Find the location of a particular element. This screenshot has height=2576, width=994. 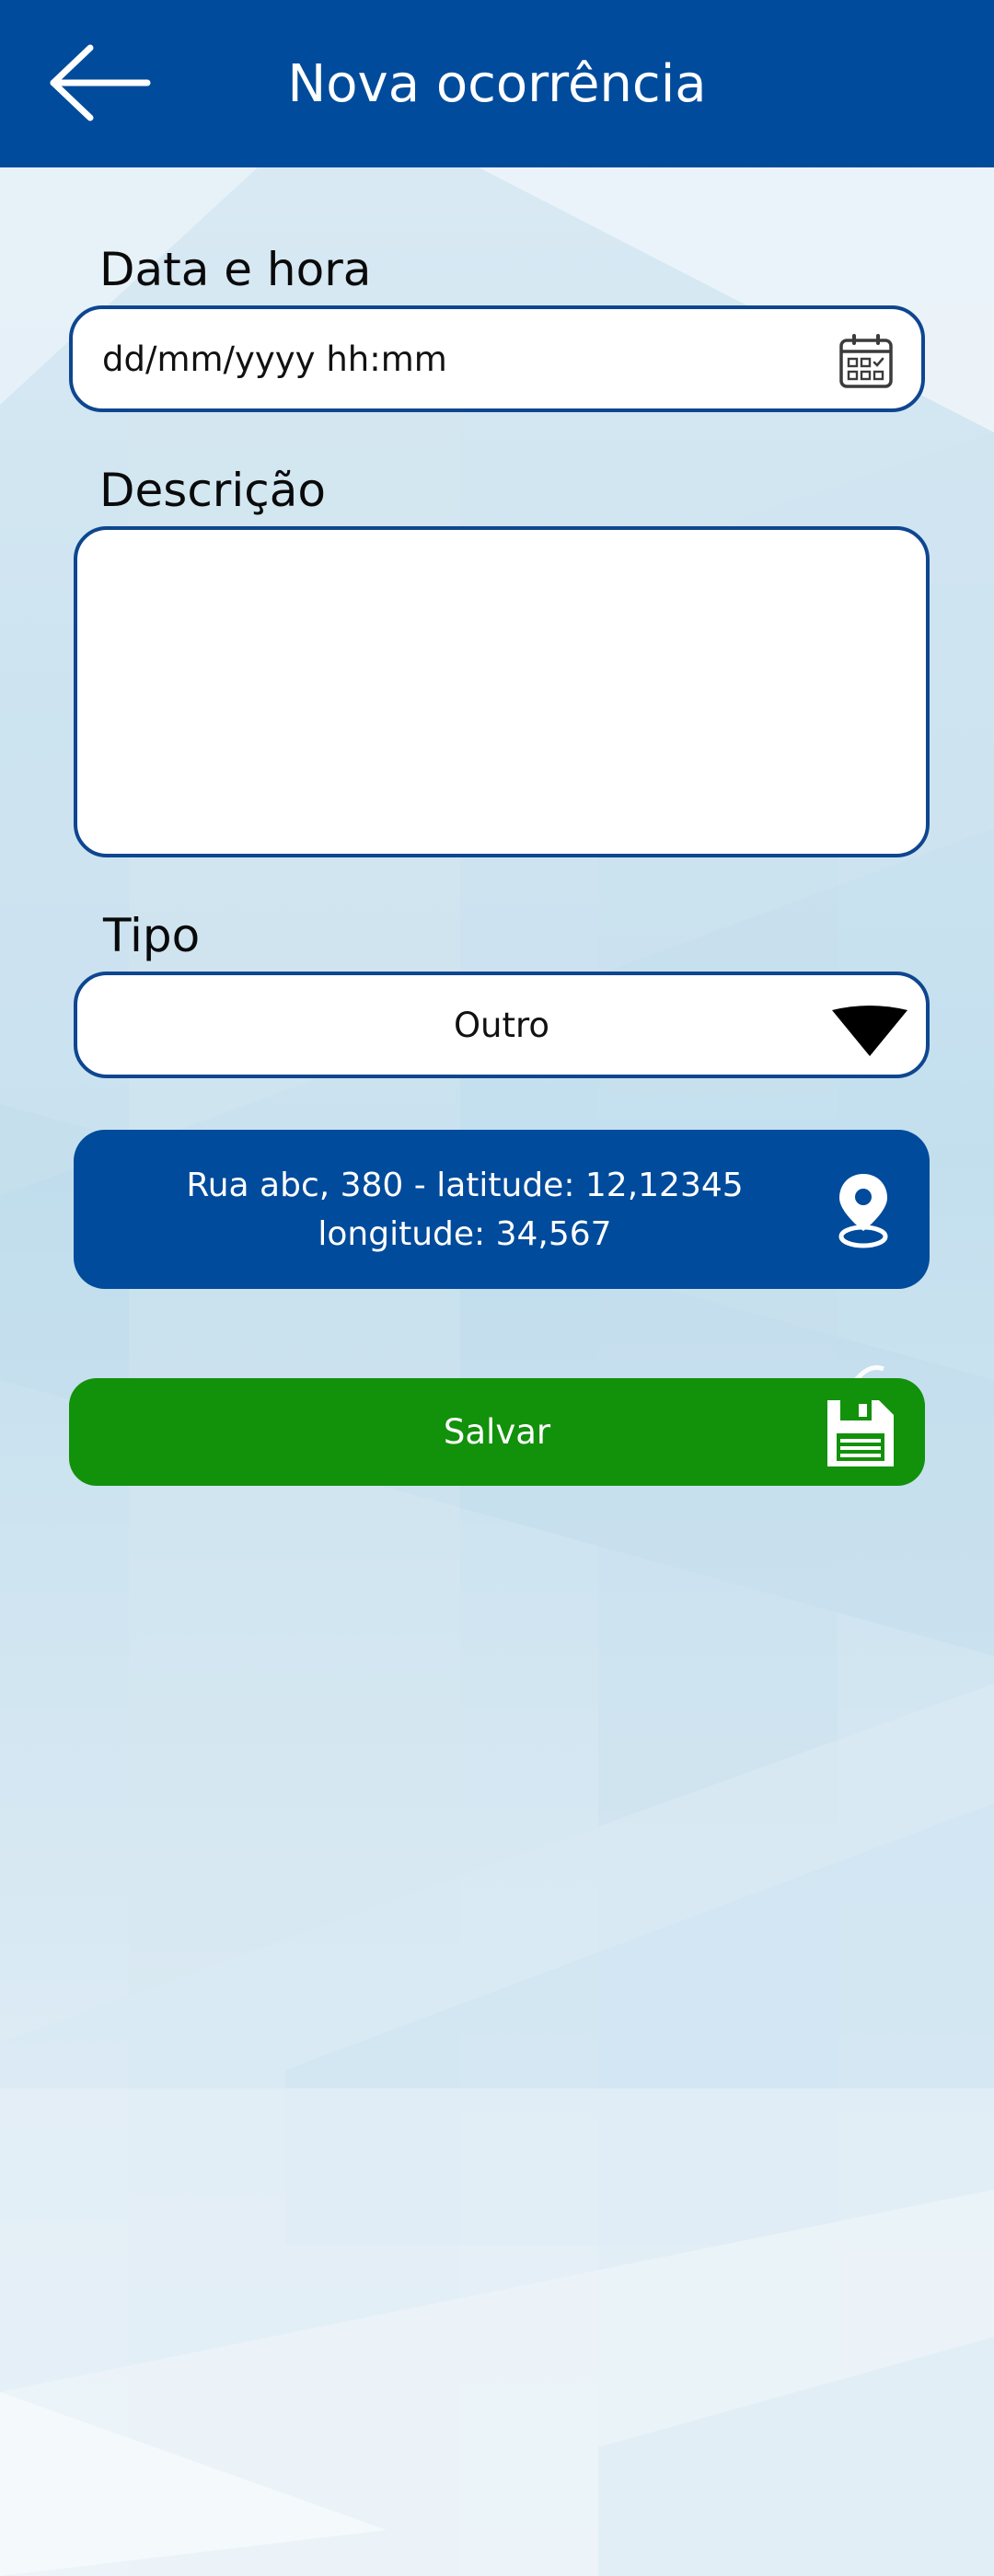

type-select: Outro is located at coordinates (502, 1025).